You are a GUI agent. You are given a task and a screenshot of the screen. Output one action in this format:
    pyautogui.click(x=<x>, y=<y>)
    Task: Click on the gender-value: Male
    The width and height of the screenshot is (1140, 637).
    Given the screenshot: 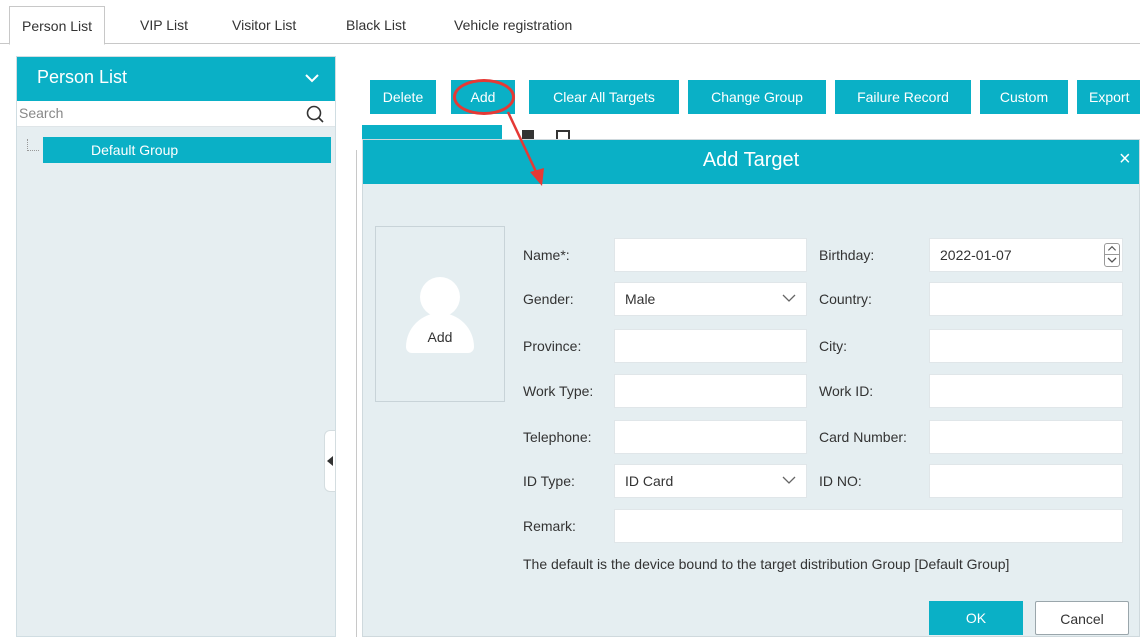 What is the action you would take?
    pyautogui.click(x=640, y=299)
    